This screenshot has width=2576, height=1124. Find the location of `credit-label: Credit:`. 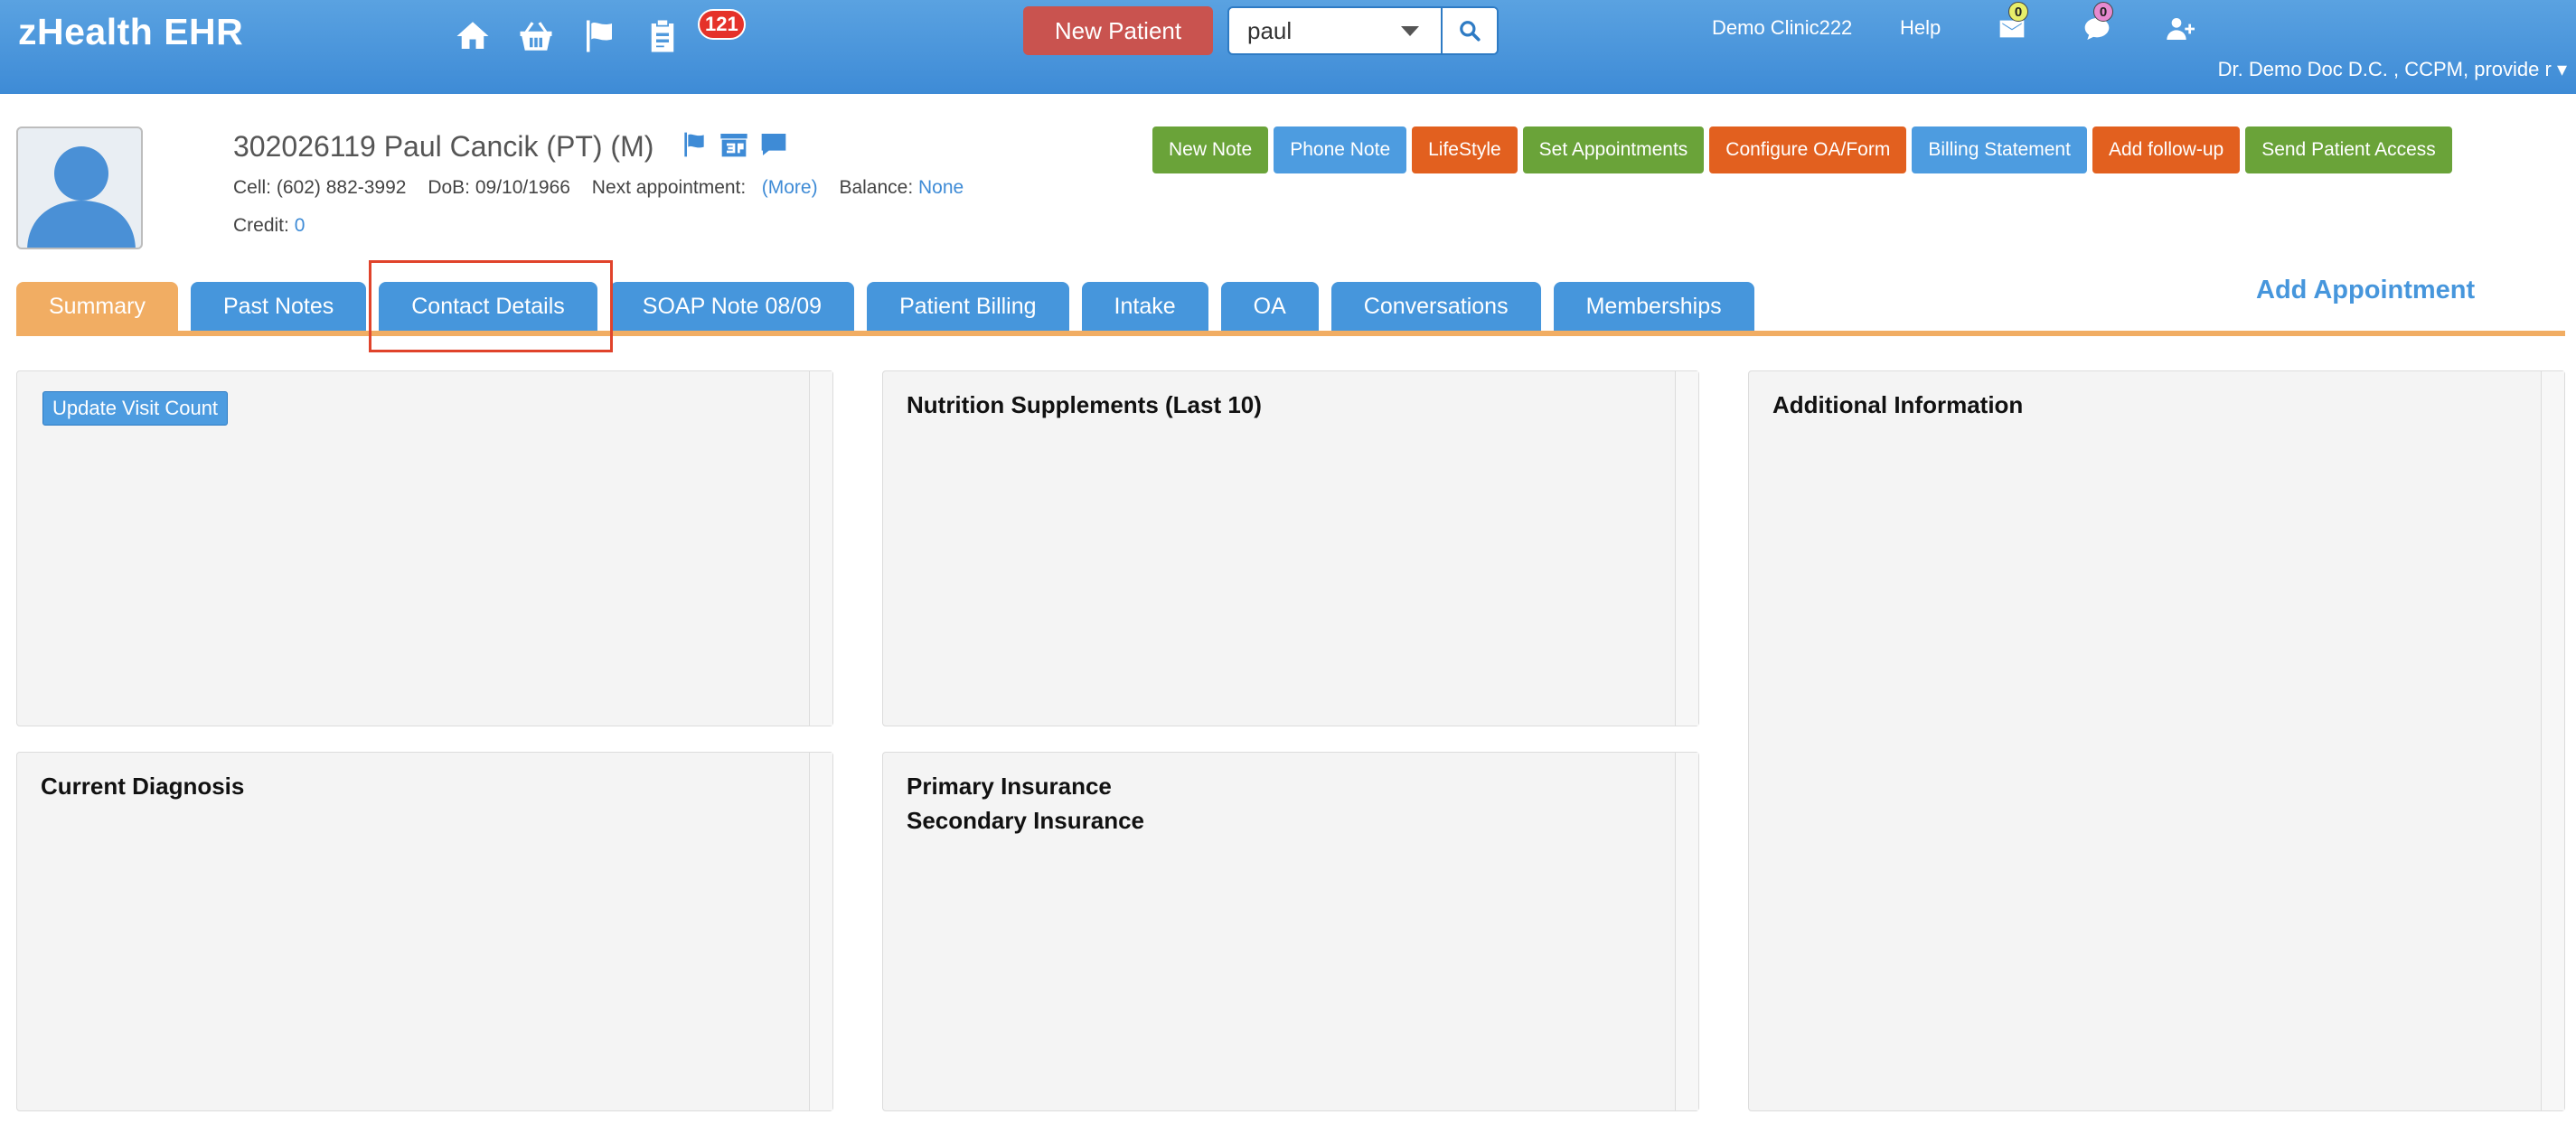

credit-label: Credit: is located at coordinates (261, 225).